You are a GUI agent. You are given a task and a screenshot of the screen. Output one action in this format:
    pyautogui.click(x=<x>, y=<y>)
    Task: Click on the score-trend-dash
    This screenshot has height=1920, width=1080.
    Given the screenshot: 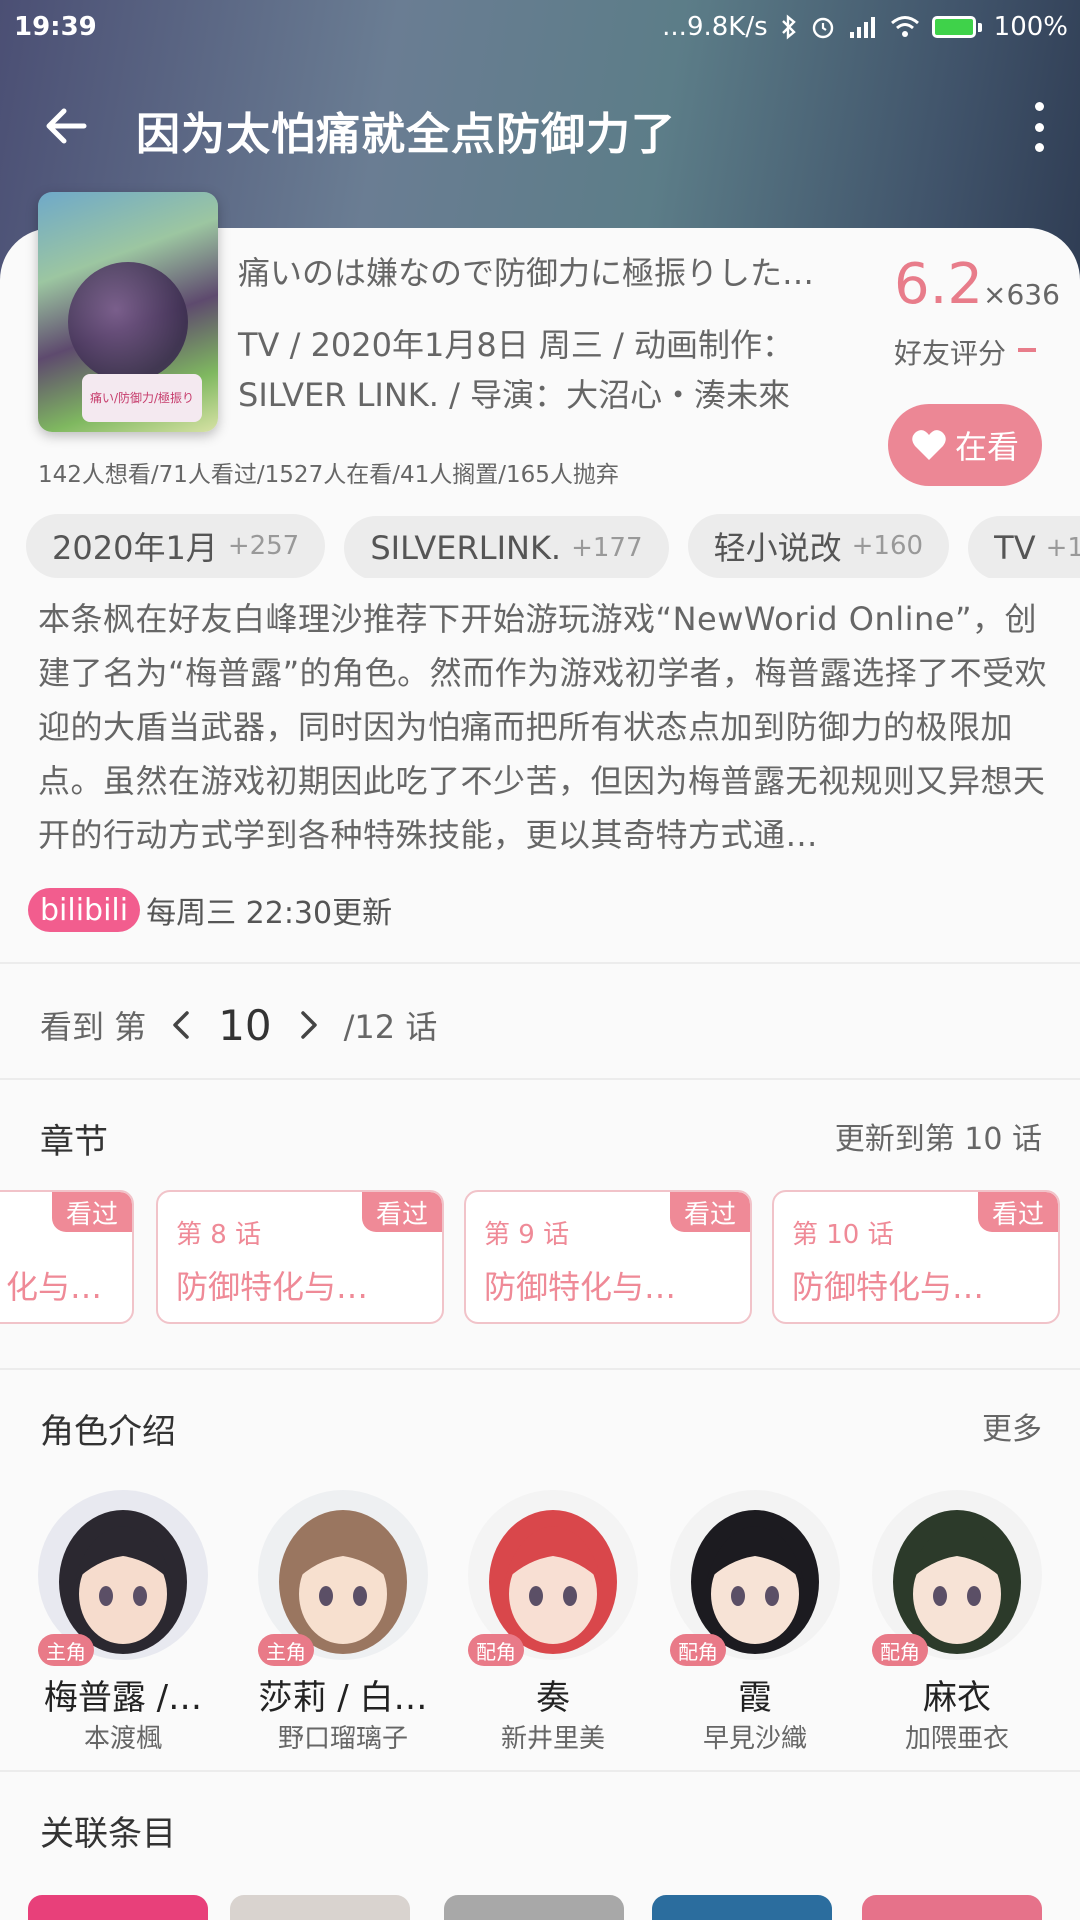 What is the action you would take?
    pyautogui.click(x=1027, y=350)
    